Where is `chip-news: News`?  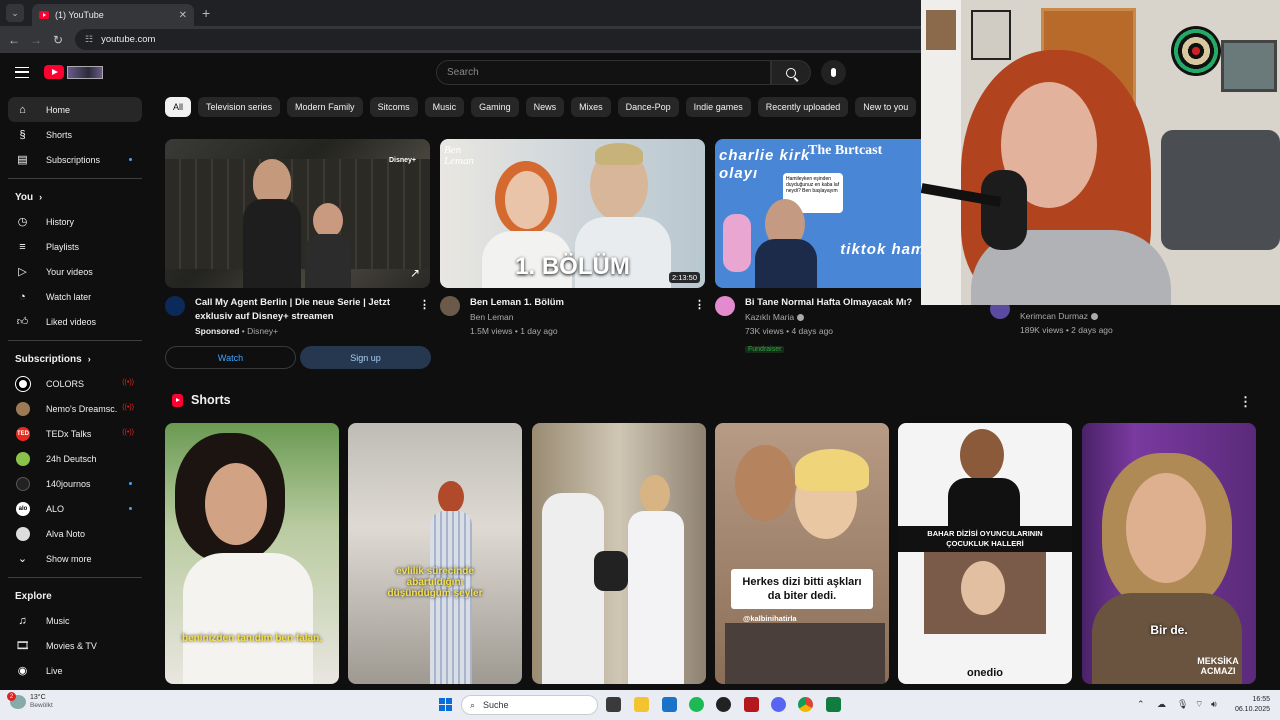
chip-news: News is located at coordinates (545, 107).